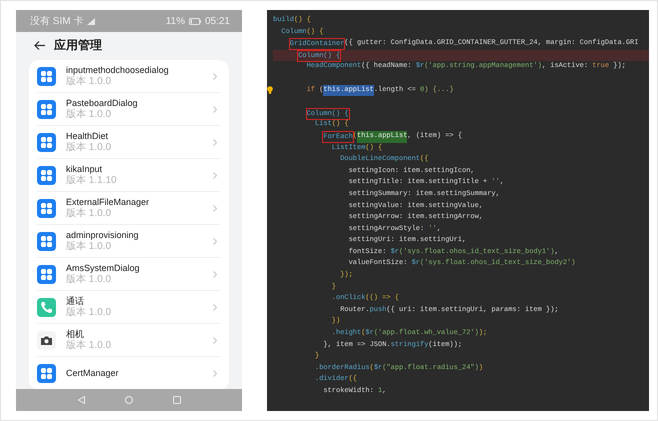 This screenshot has width=658, height=421. Describe the element at coordinates (103, 235) in the screenshot. I see `app-name: adminprovisioning` at that location.